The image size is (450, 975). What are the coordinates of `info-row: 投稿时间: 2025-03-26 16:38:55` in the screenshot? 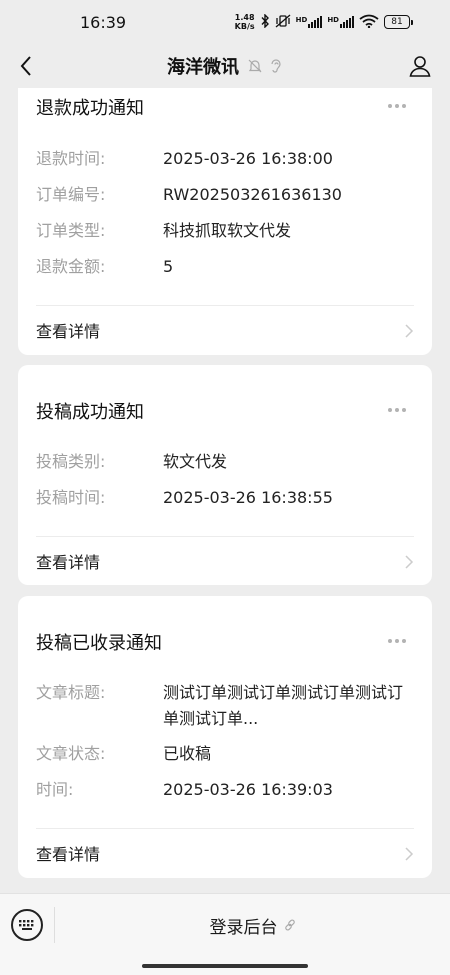 It's located at (226, 498).